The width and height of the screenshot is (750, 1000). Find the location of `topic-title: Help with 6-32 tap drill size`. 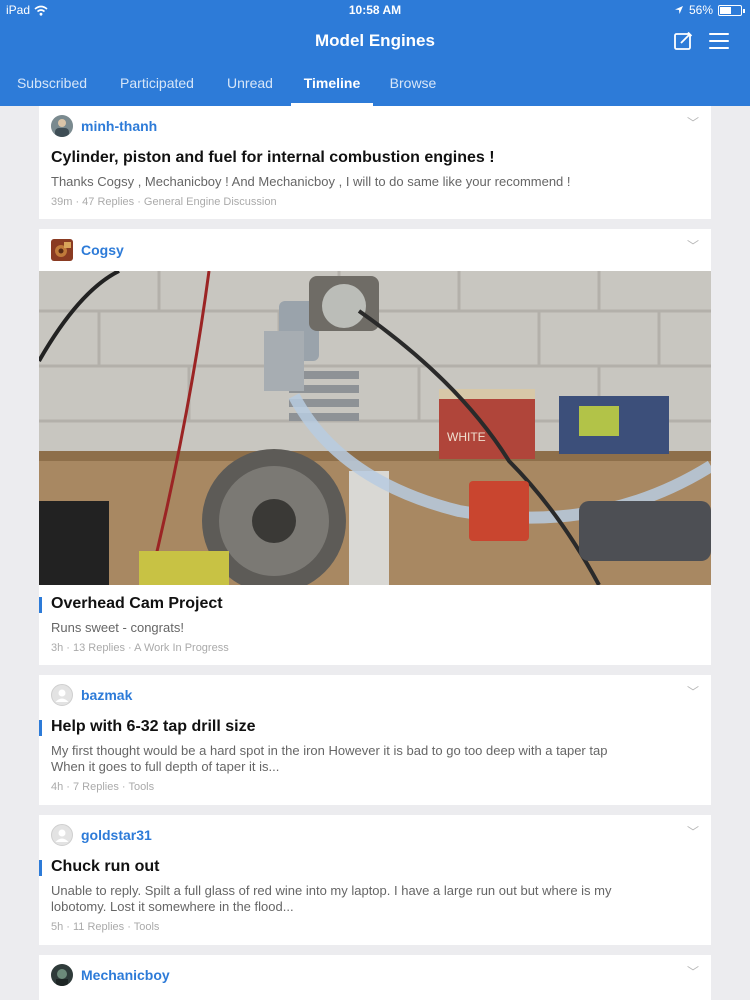

topic-title: Help with 6-32 tap drill size is located at coordinates (147, 727).